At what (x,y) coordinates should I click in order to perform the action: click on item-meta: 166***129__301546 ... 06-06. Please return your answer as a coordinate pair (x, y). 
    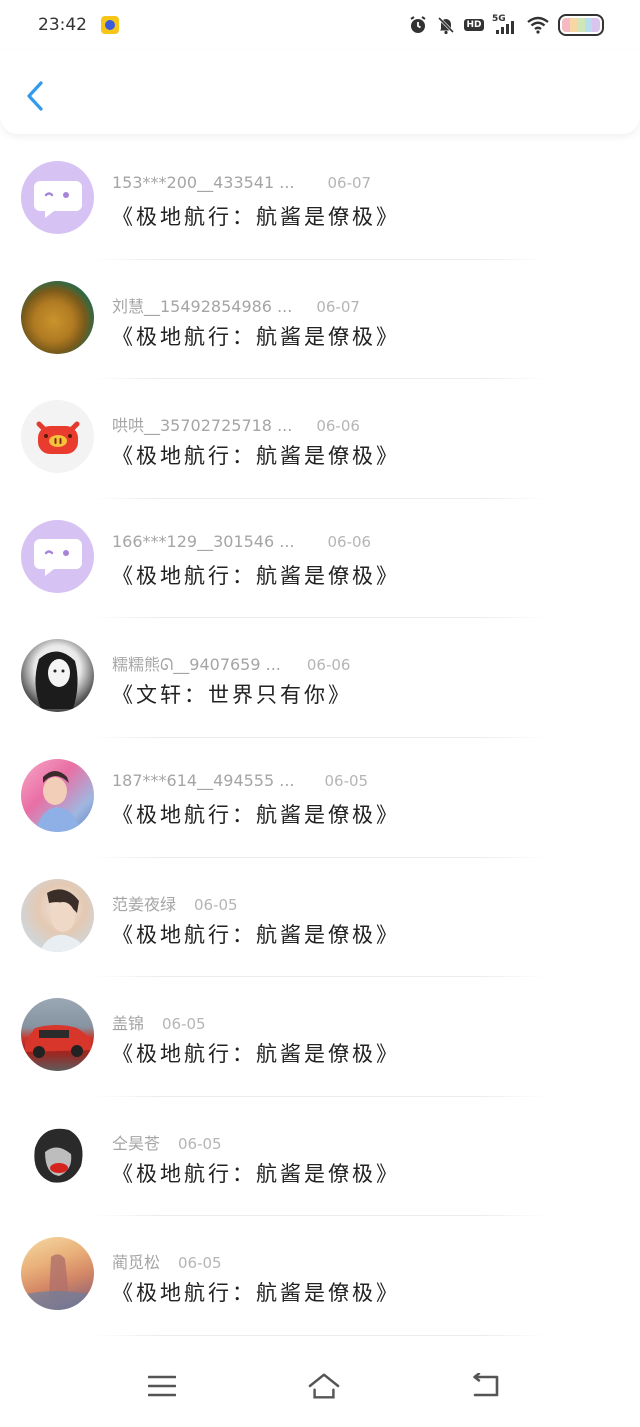
    Looking at the image, I should click on (356, 543).